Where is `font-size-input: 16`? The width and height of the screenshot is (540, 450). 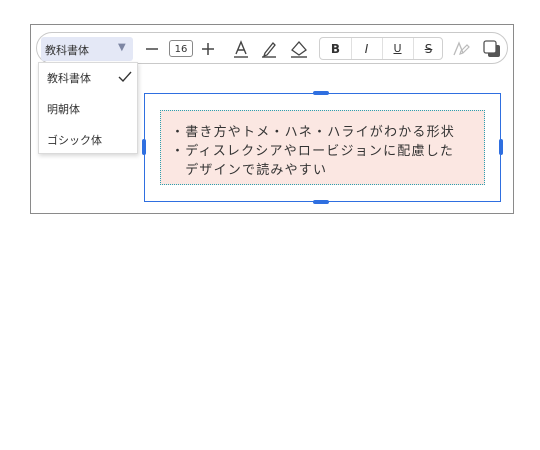 font-size-input: 16 is located at coordinates (181, 48).